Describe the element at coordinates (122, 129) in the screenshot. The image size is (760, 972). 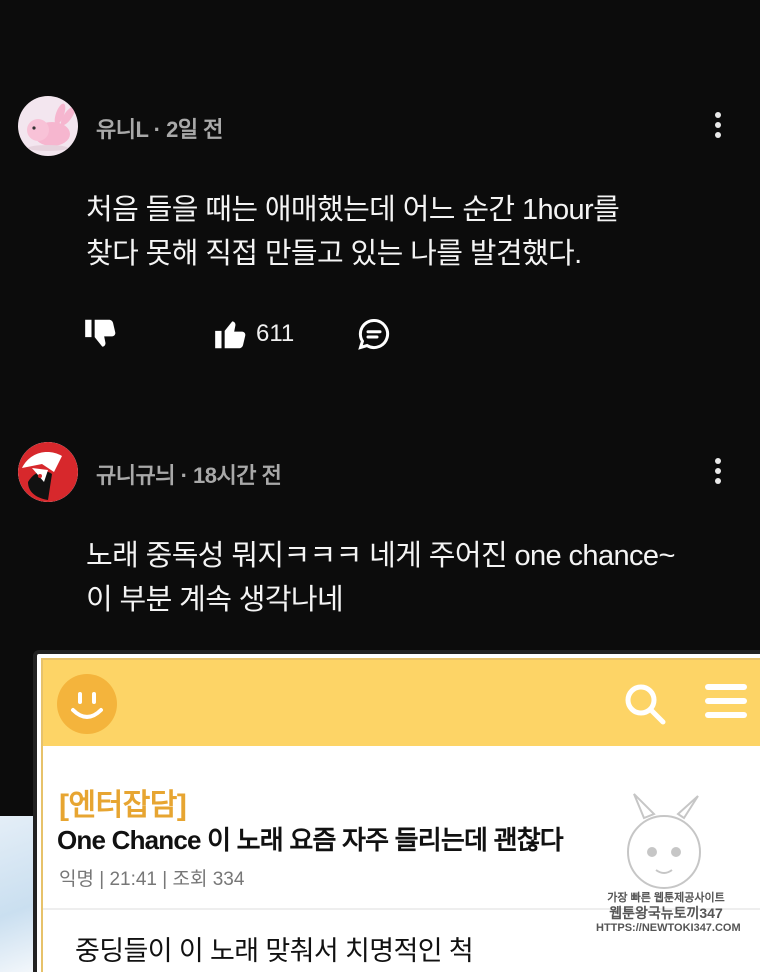
I see `comment-author: 유니L` at that location.